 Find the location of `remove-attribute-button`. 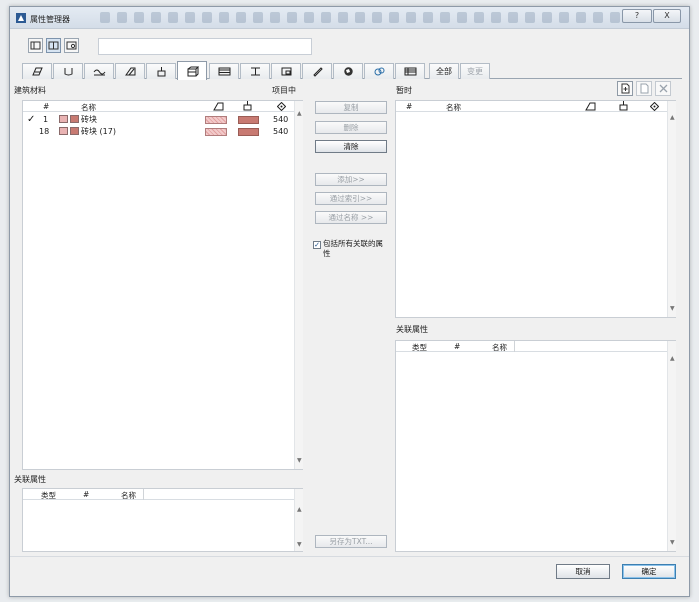

remove-attribute-button is located at coordinates (663, 88).